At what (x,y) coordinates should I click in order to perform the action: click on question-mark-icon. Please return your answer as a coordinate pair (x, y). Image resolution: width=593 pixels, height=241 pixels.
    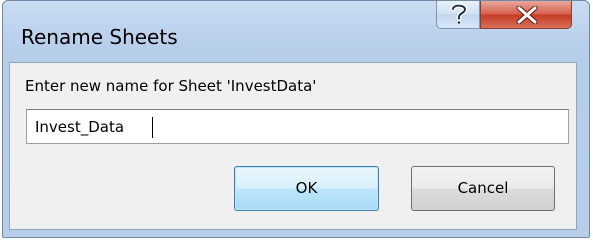
    Looking at the image, I should click on (459, 14).